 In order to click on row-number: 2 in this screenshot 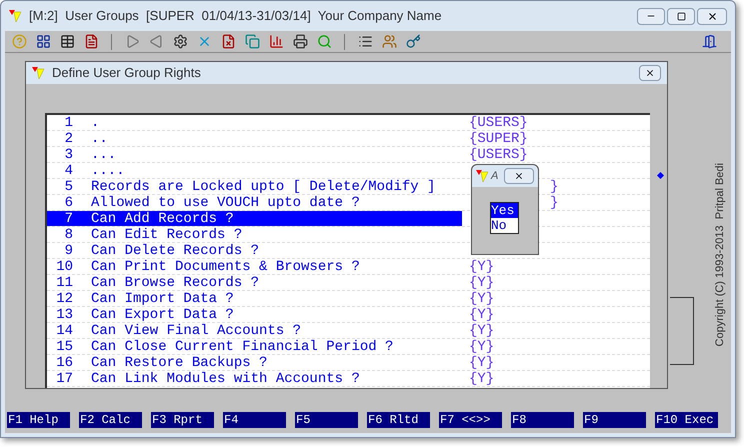, I will do `click(68, 138)`.